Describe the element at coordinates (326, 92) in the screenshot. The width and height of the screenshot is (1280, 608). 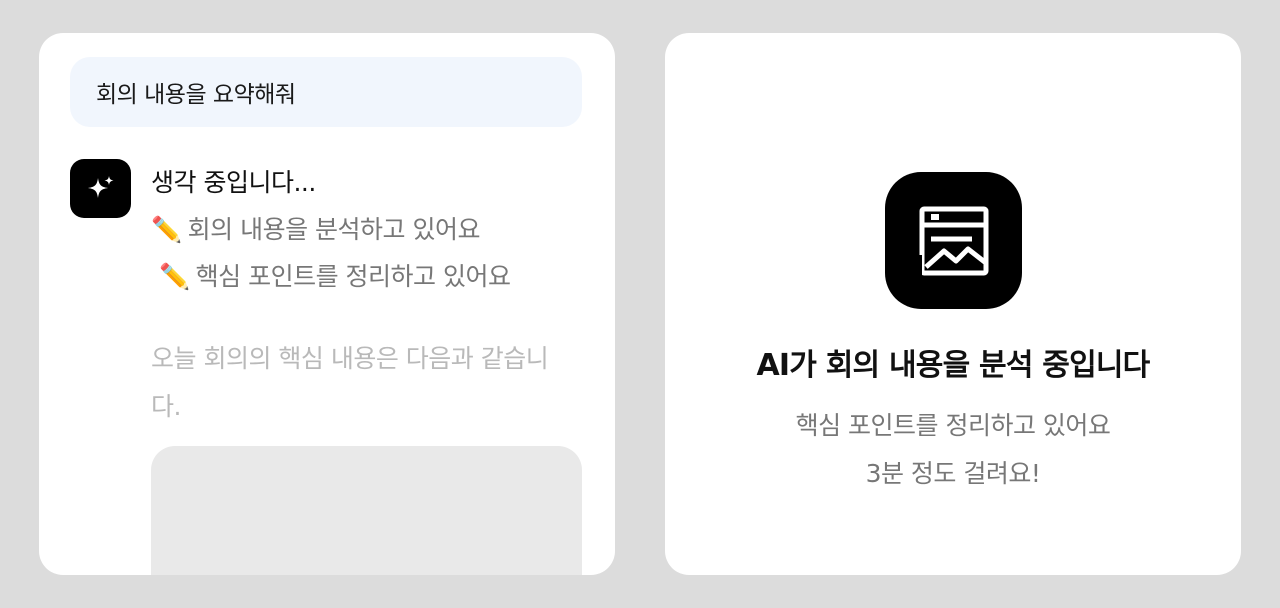
I see `user-message-bubble: 회의 내용을 요약해줘` at that location.